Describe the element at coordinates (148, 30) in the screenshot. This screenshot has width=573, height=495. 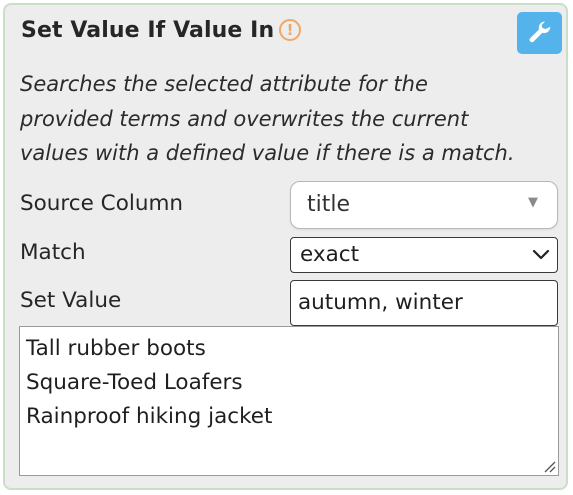
I see `panel-title: Set Value If Value In` at that location.